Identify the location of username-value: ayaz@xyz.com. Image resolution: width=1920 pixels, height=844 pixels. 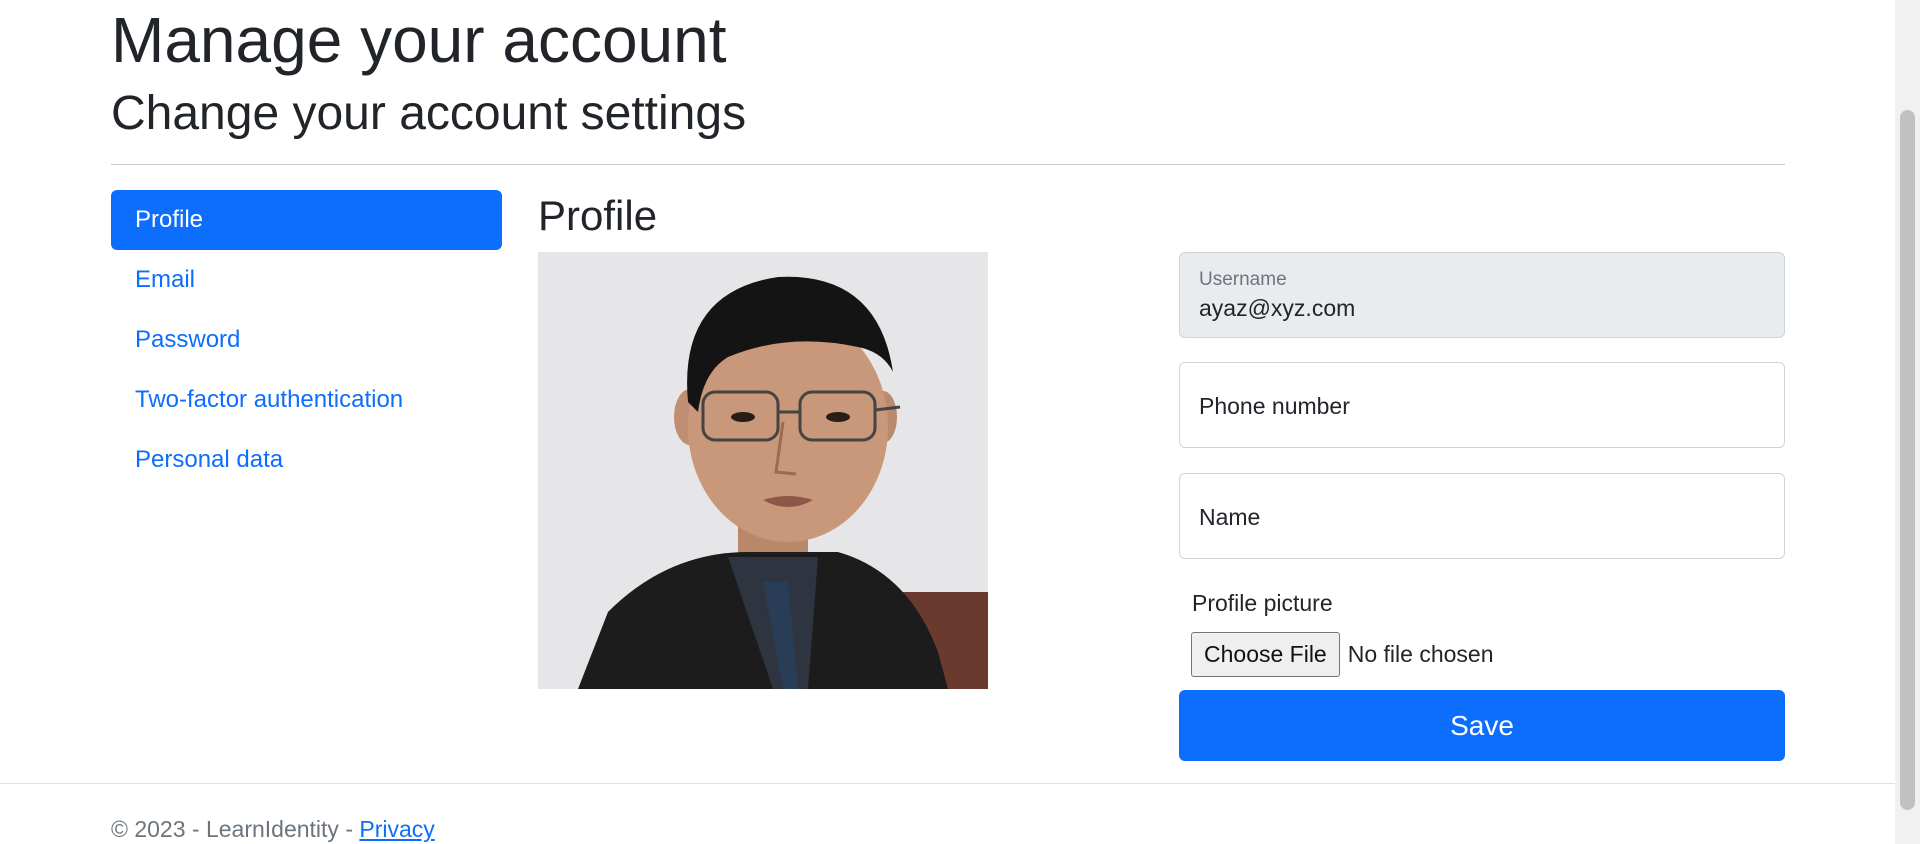
(1277, 308).